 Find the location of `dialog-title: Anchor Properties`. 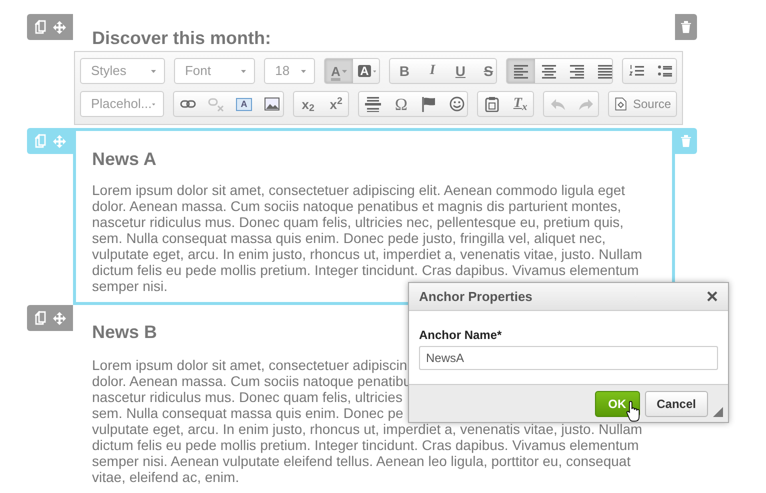

dialog-title: Anchor Properties is located at coordinates (475, 297).